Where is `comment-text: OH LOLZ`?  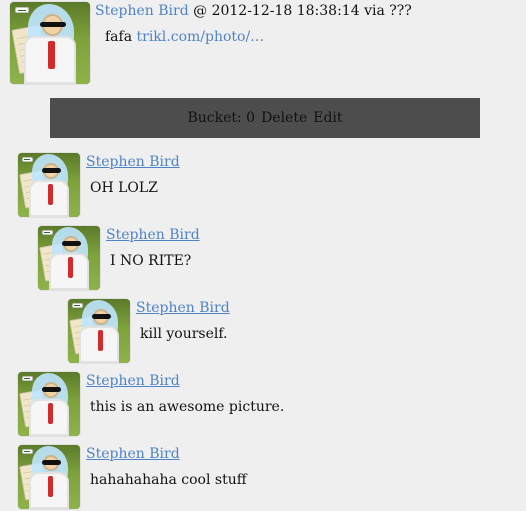 comment-text: OH LOLZ is located at coordinates (124, 188).